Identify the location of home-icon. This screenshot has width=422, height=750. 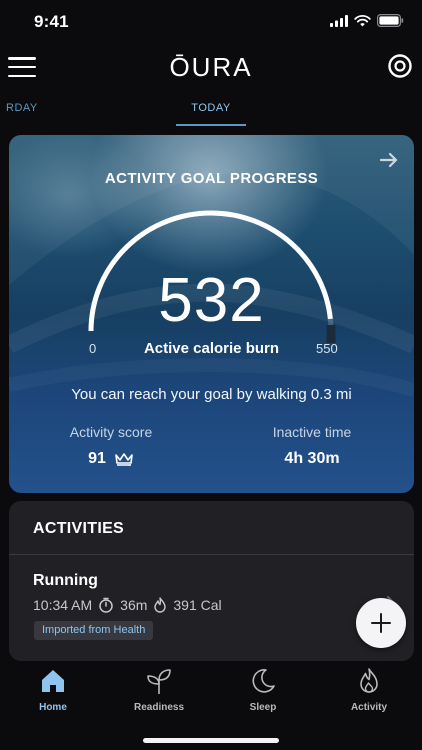
(53, 681).